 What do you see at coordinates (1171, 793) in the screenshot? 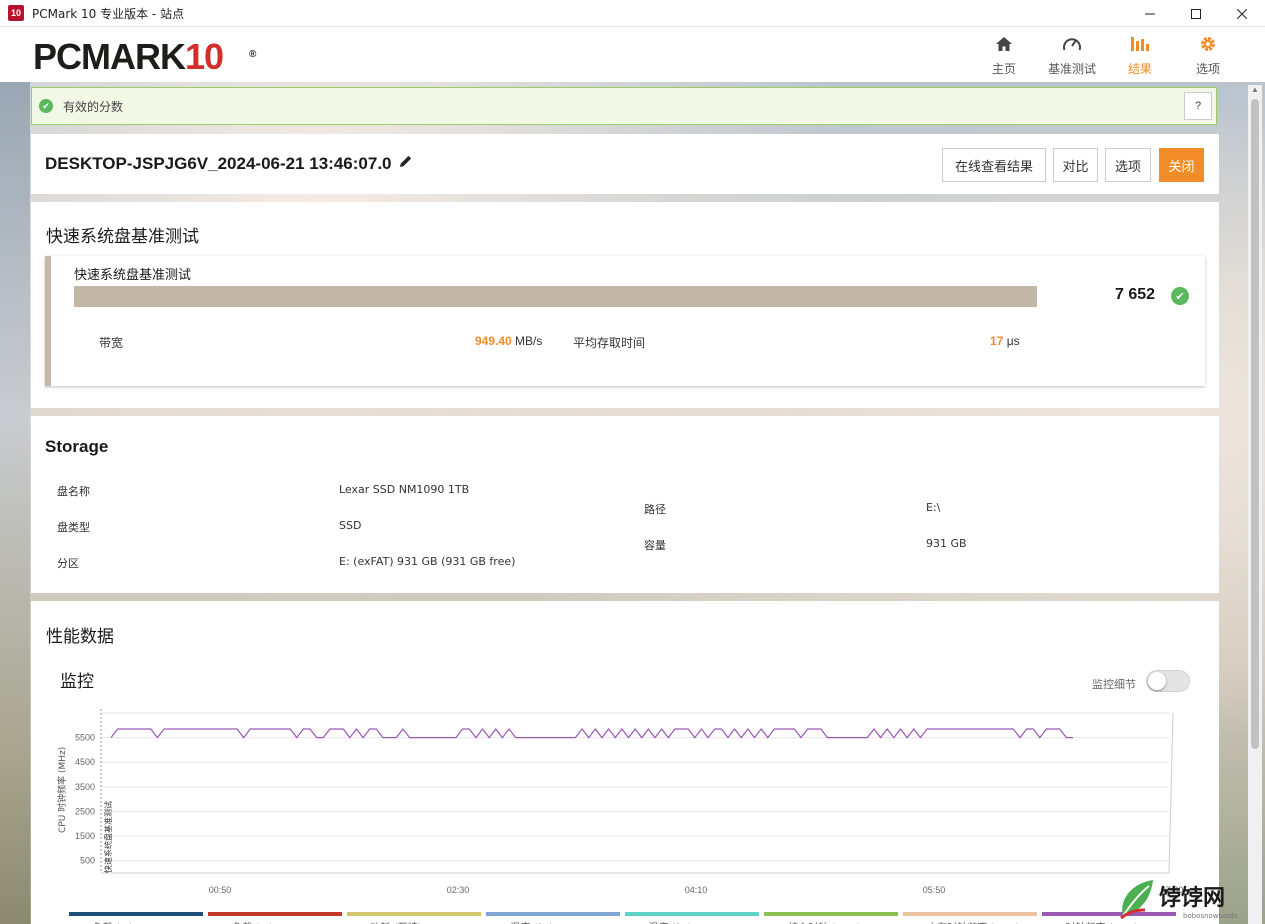
I see `x-axis-edge` at bounding box center [1171, 793].